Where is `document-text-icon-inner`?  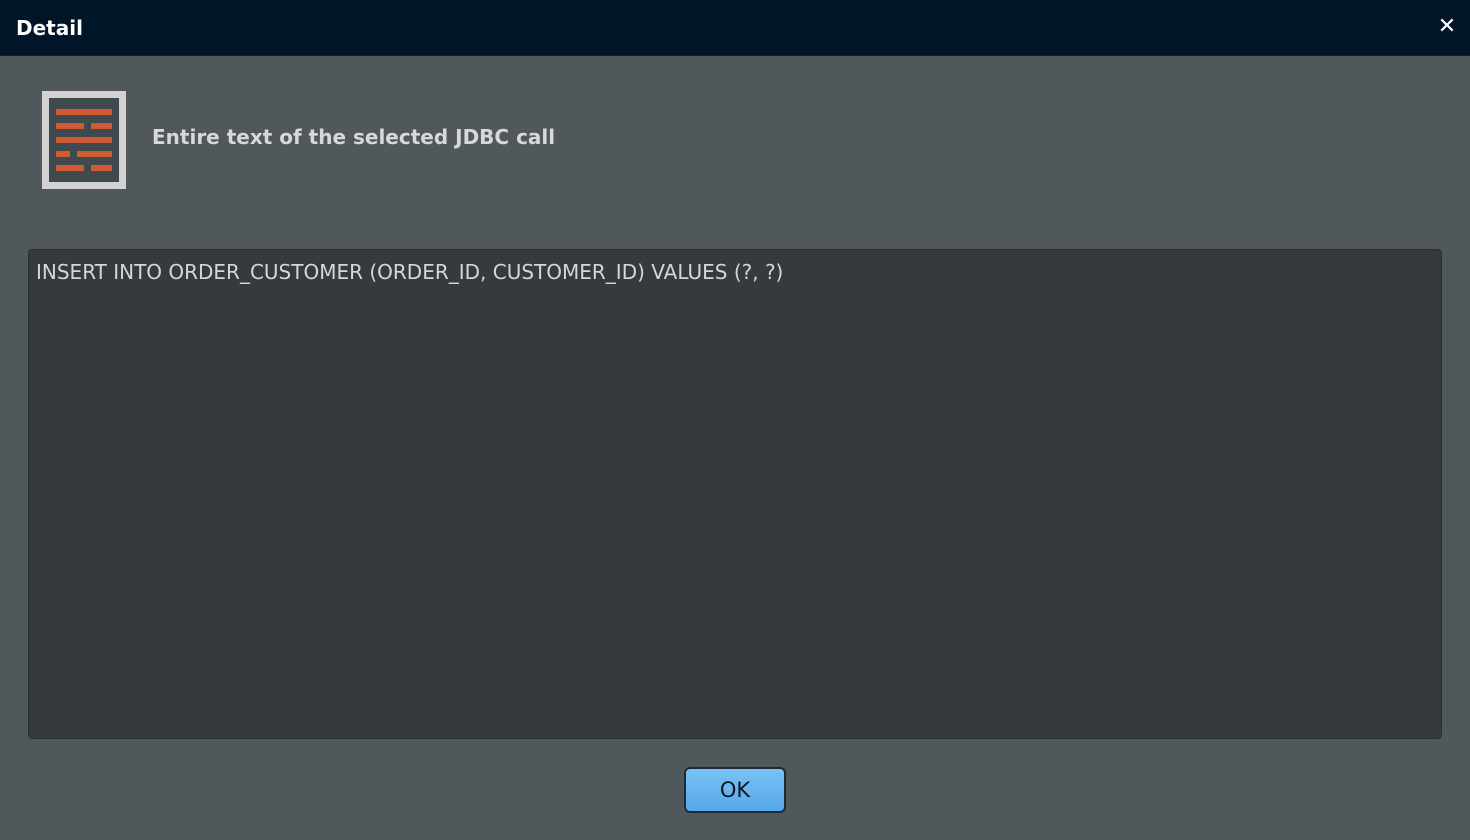 document-text-icon-inner is located at coordinates (84, 140).